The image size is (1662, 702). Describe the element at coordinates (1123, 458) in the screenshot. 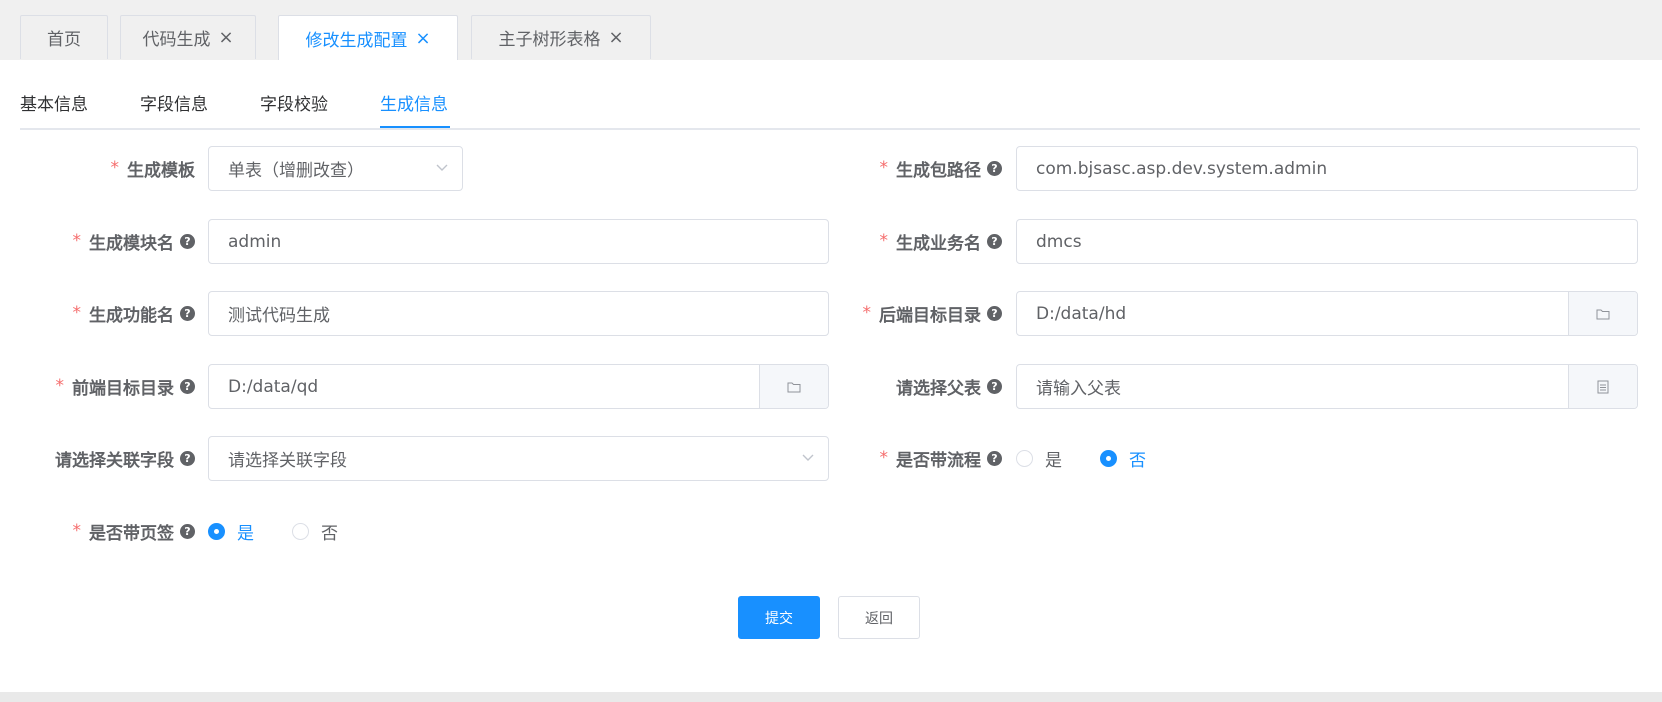

I see `with-flow-no-radio: 否` at that location.